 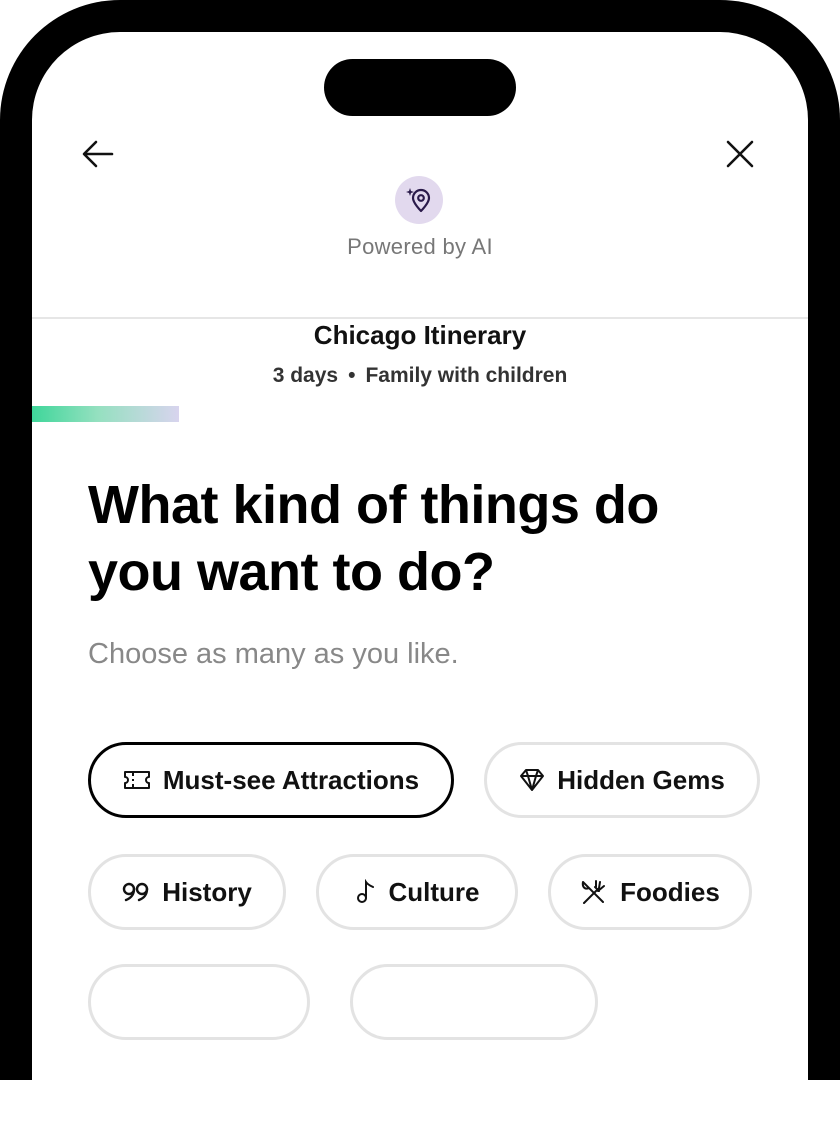 What do you see at coordinates (273, 654) in the screenshot?
I see `question-subtitle: Choose as many as you like.` at bounding box center [273, 654].